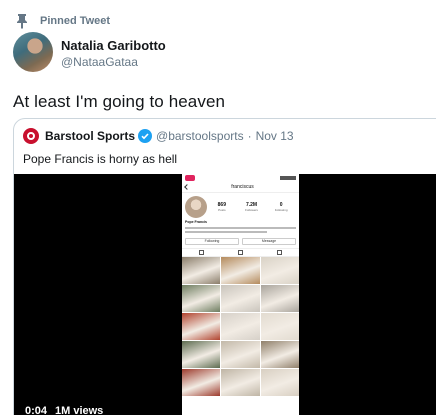 This screenshot has width=436, height=415. I want to click on phone-stat: 0 Following, so click(281, 207).